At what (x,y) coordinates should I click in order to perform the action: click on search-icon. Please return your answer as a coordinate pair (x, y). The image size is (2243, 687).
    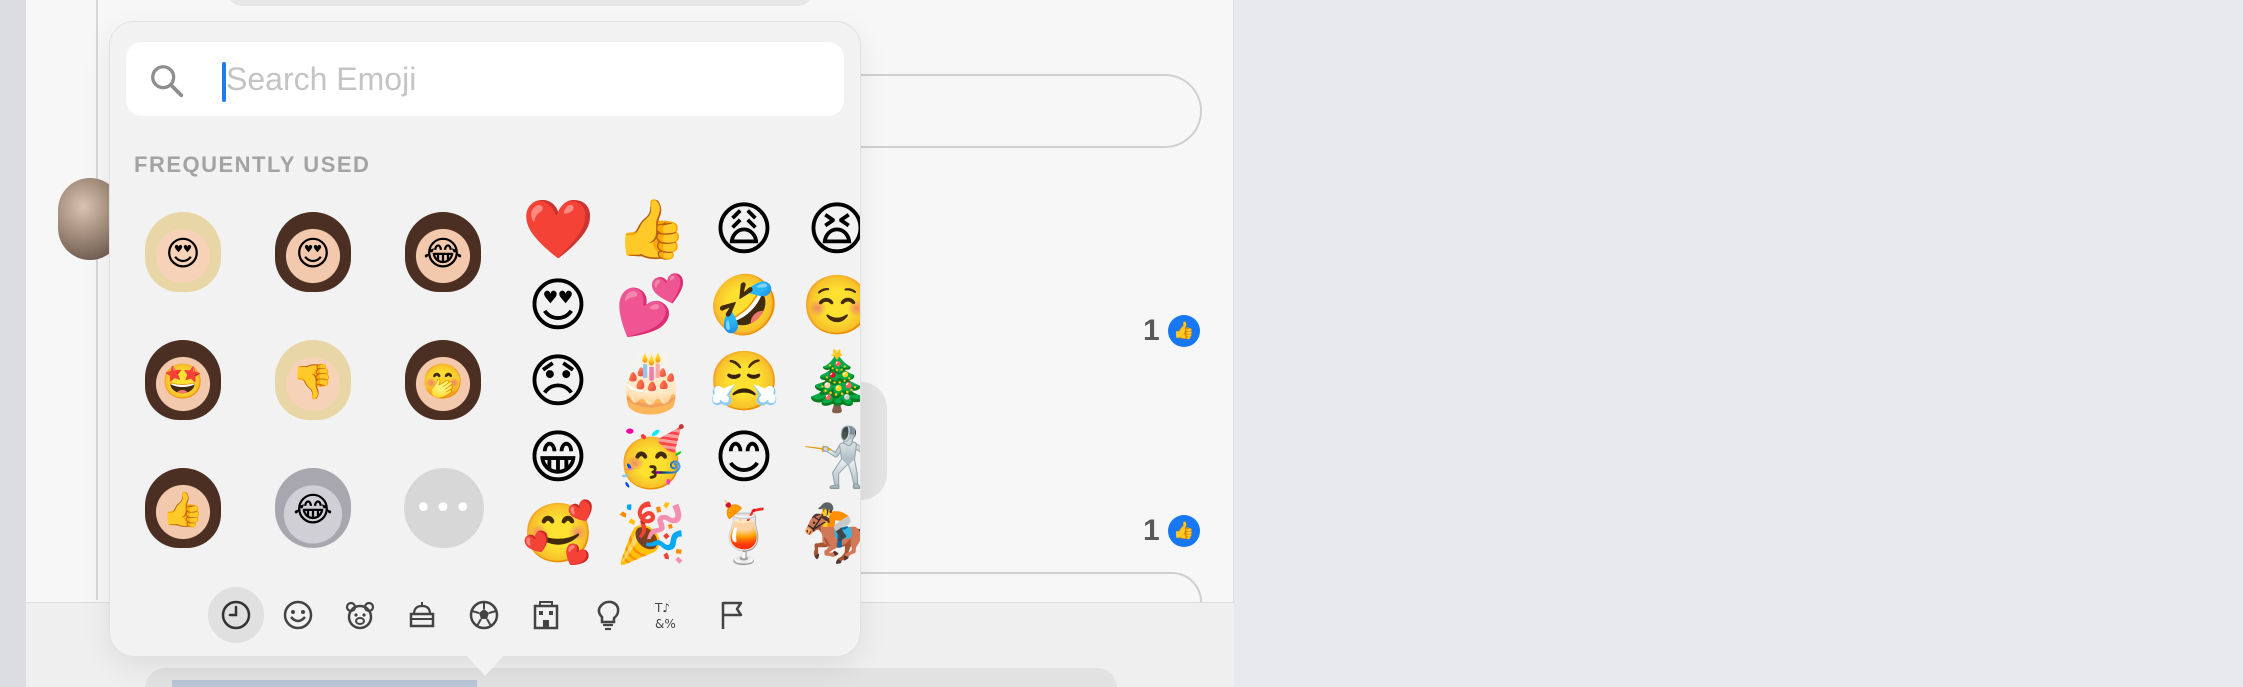
    Looking at the image, I should click on (167, 81).